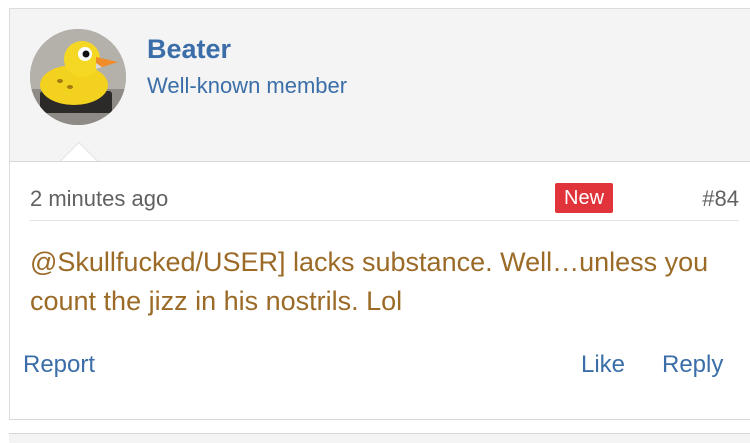 The image size is (750, 443). What do you see at coordinates (603, 365) in the screenshot?
I see `like-button: Like` at bounding box center [603, 365].